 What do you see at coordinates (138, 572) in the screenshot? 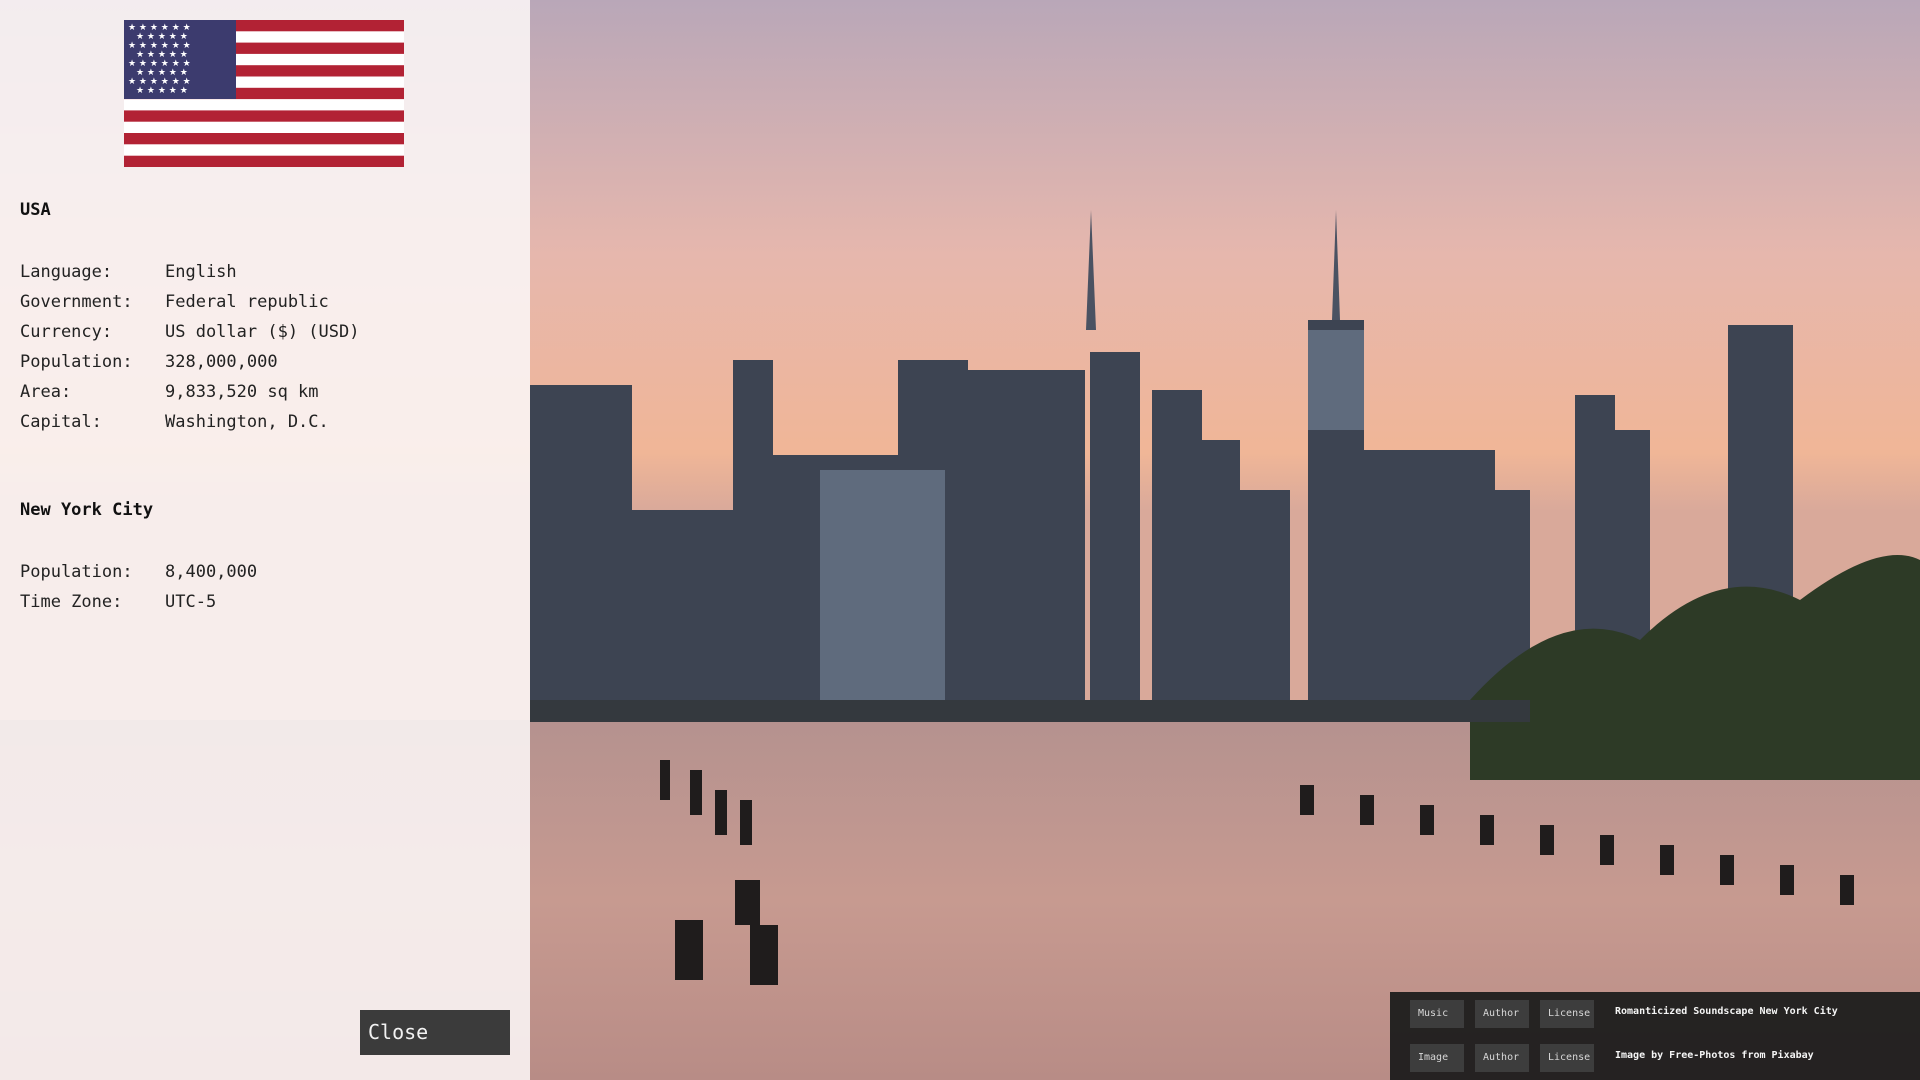
I see `city-row-population: Population: 8,400,000` at bounding box center [138, 572].